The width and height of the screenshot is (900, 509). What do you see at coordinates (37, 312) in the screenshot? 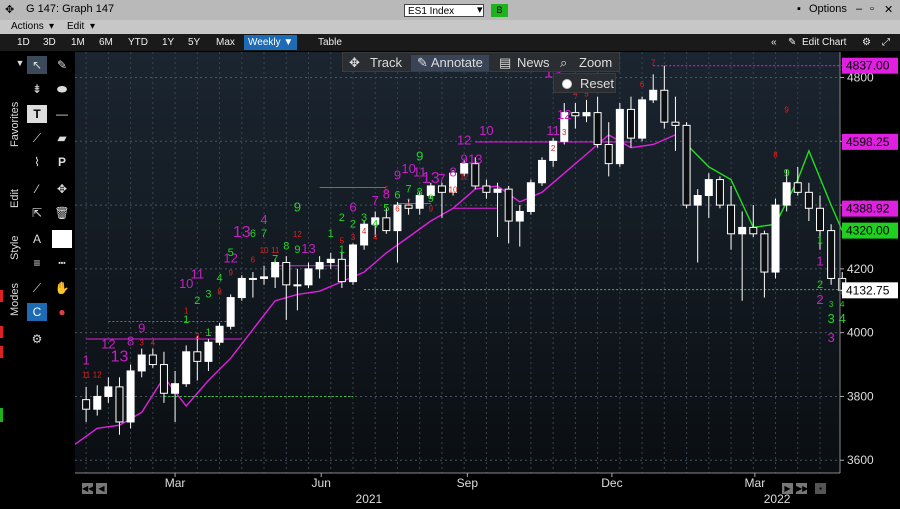
I see `magnet-mode-icon: C` at bounding box center [37, 312].